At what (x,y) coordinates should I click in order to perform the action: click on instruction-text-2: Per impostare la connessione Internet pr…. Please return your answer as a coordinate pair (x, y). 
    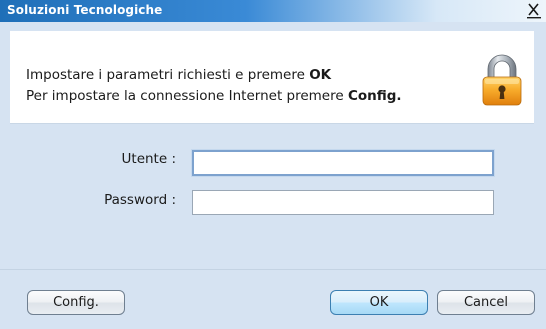
    Looking at the image, I should click on (187, 96).